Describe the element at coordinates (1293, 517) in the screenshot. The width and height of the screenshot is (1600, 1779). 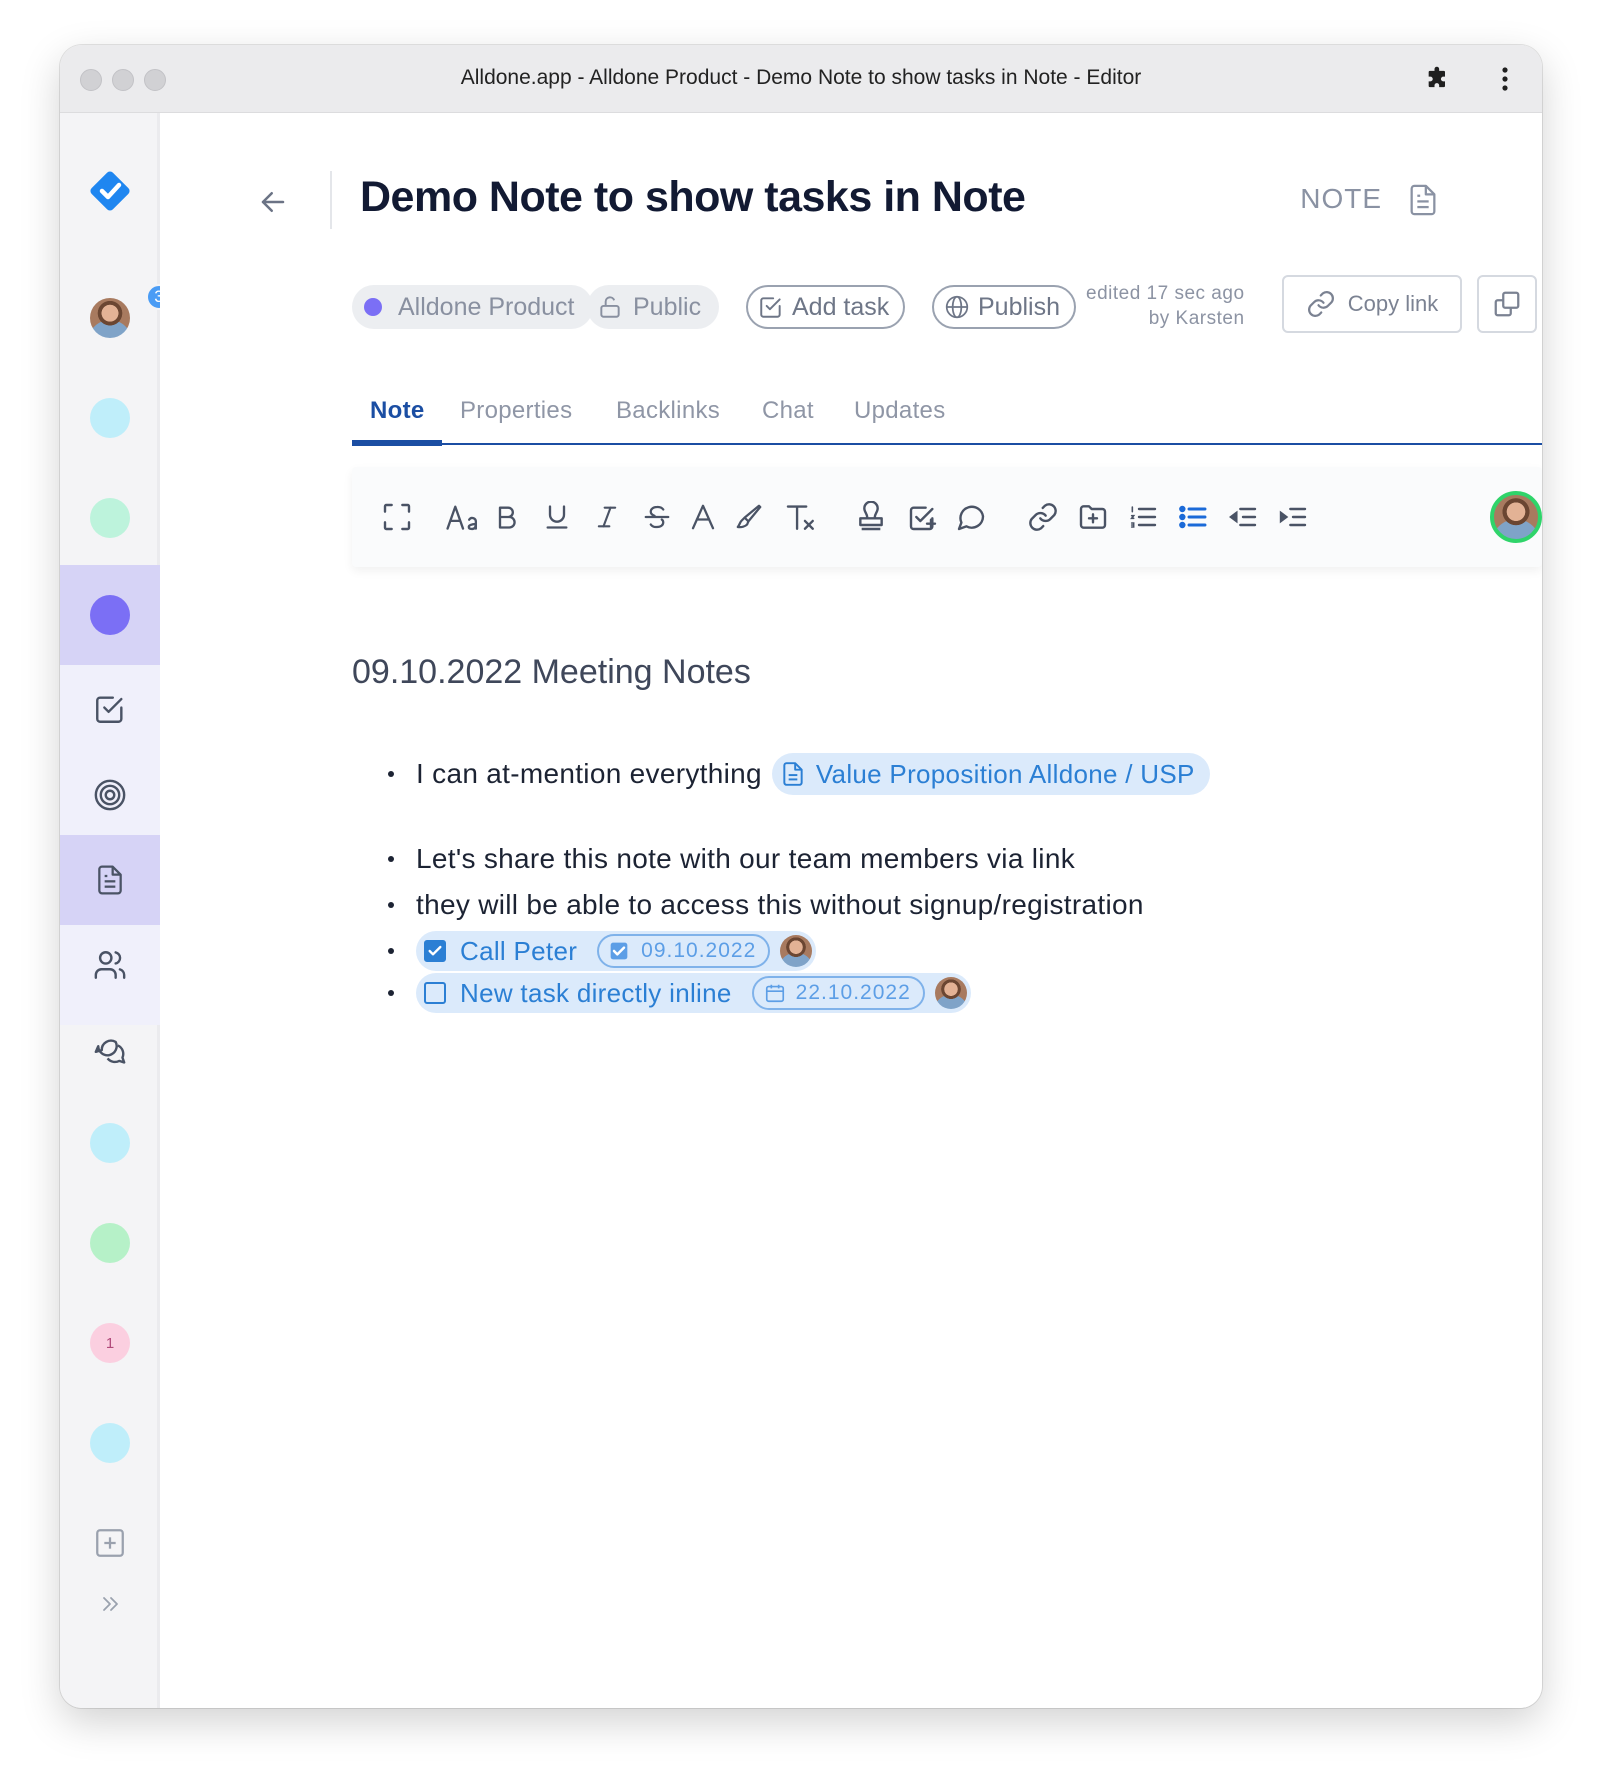
I see `indent-icon` at that location.